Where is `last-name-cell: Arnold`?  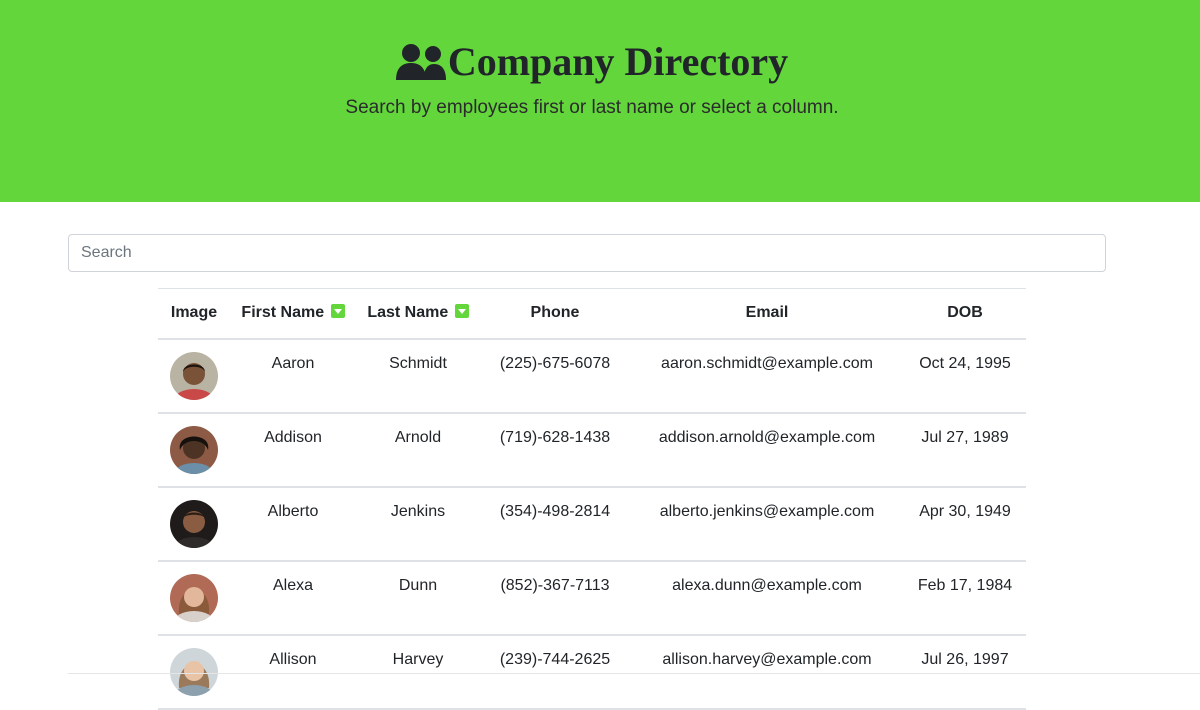
last-name-cell: Arnold is located at coordinates (418, 437).